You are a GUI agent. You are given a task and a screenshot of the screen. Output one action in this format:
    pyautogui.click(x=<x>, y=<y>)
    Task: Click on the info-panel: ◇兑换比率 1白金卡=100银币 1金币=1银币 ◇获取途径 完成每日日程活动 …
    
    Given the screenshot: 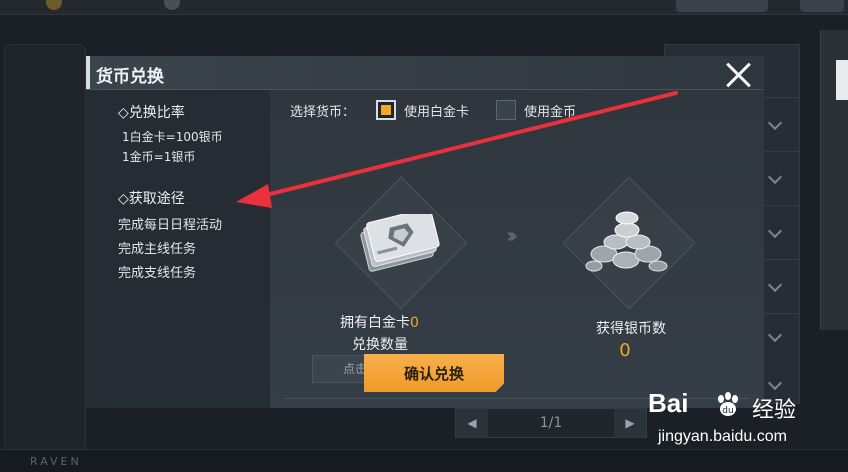 What is the action you would take?
    pyautogui.click(x=178, y=249)
    